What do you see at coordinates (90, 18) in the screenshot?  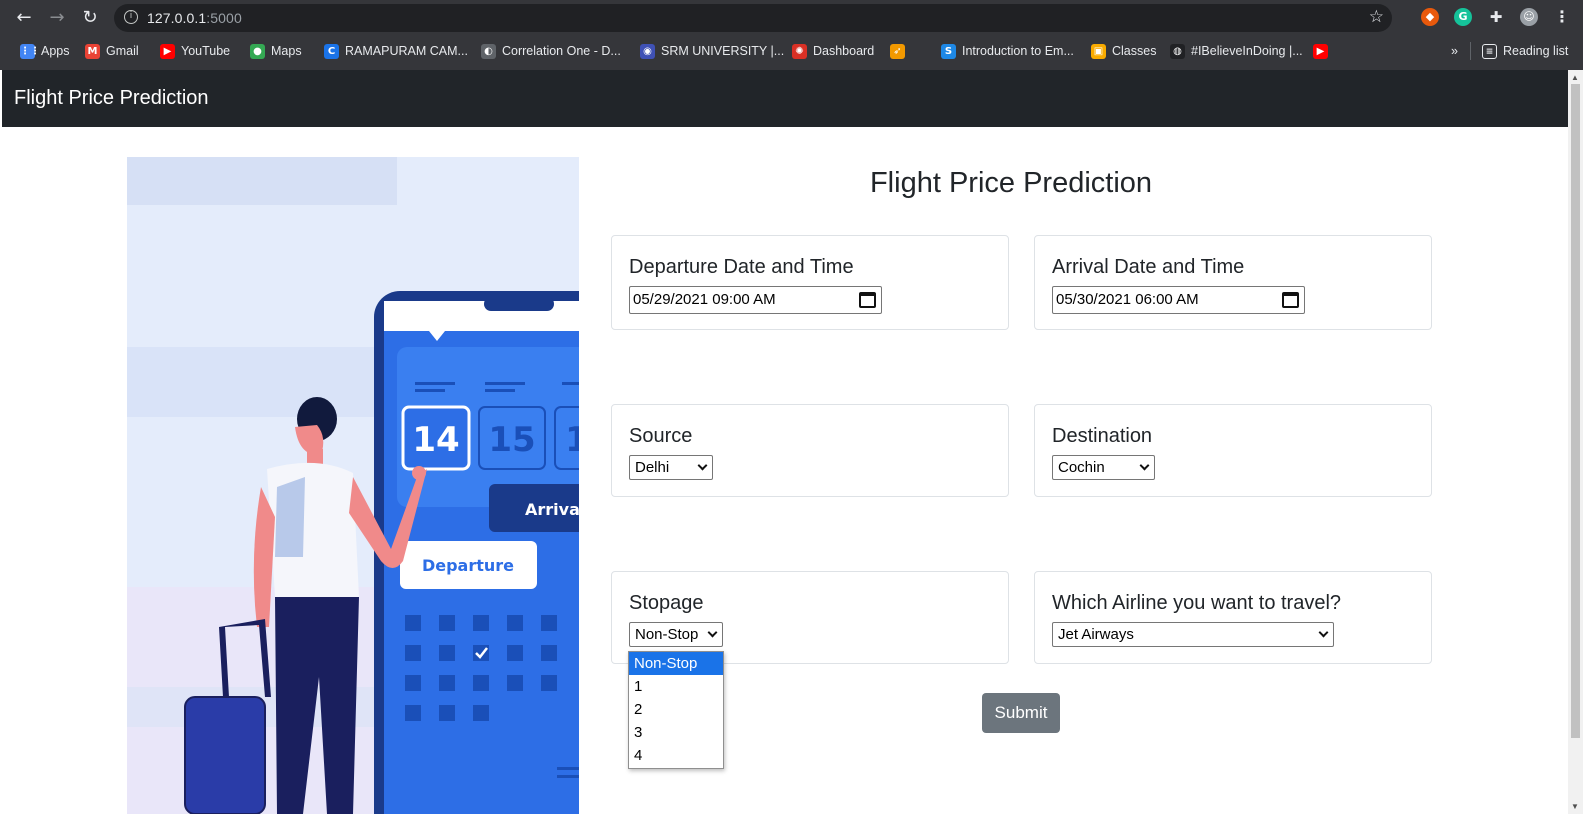 I see `reload-icon: ↻` at bounding box center [90, 18].